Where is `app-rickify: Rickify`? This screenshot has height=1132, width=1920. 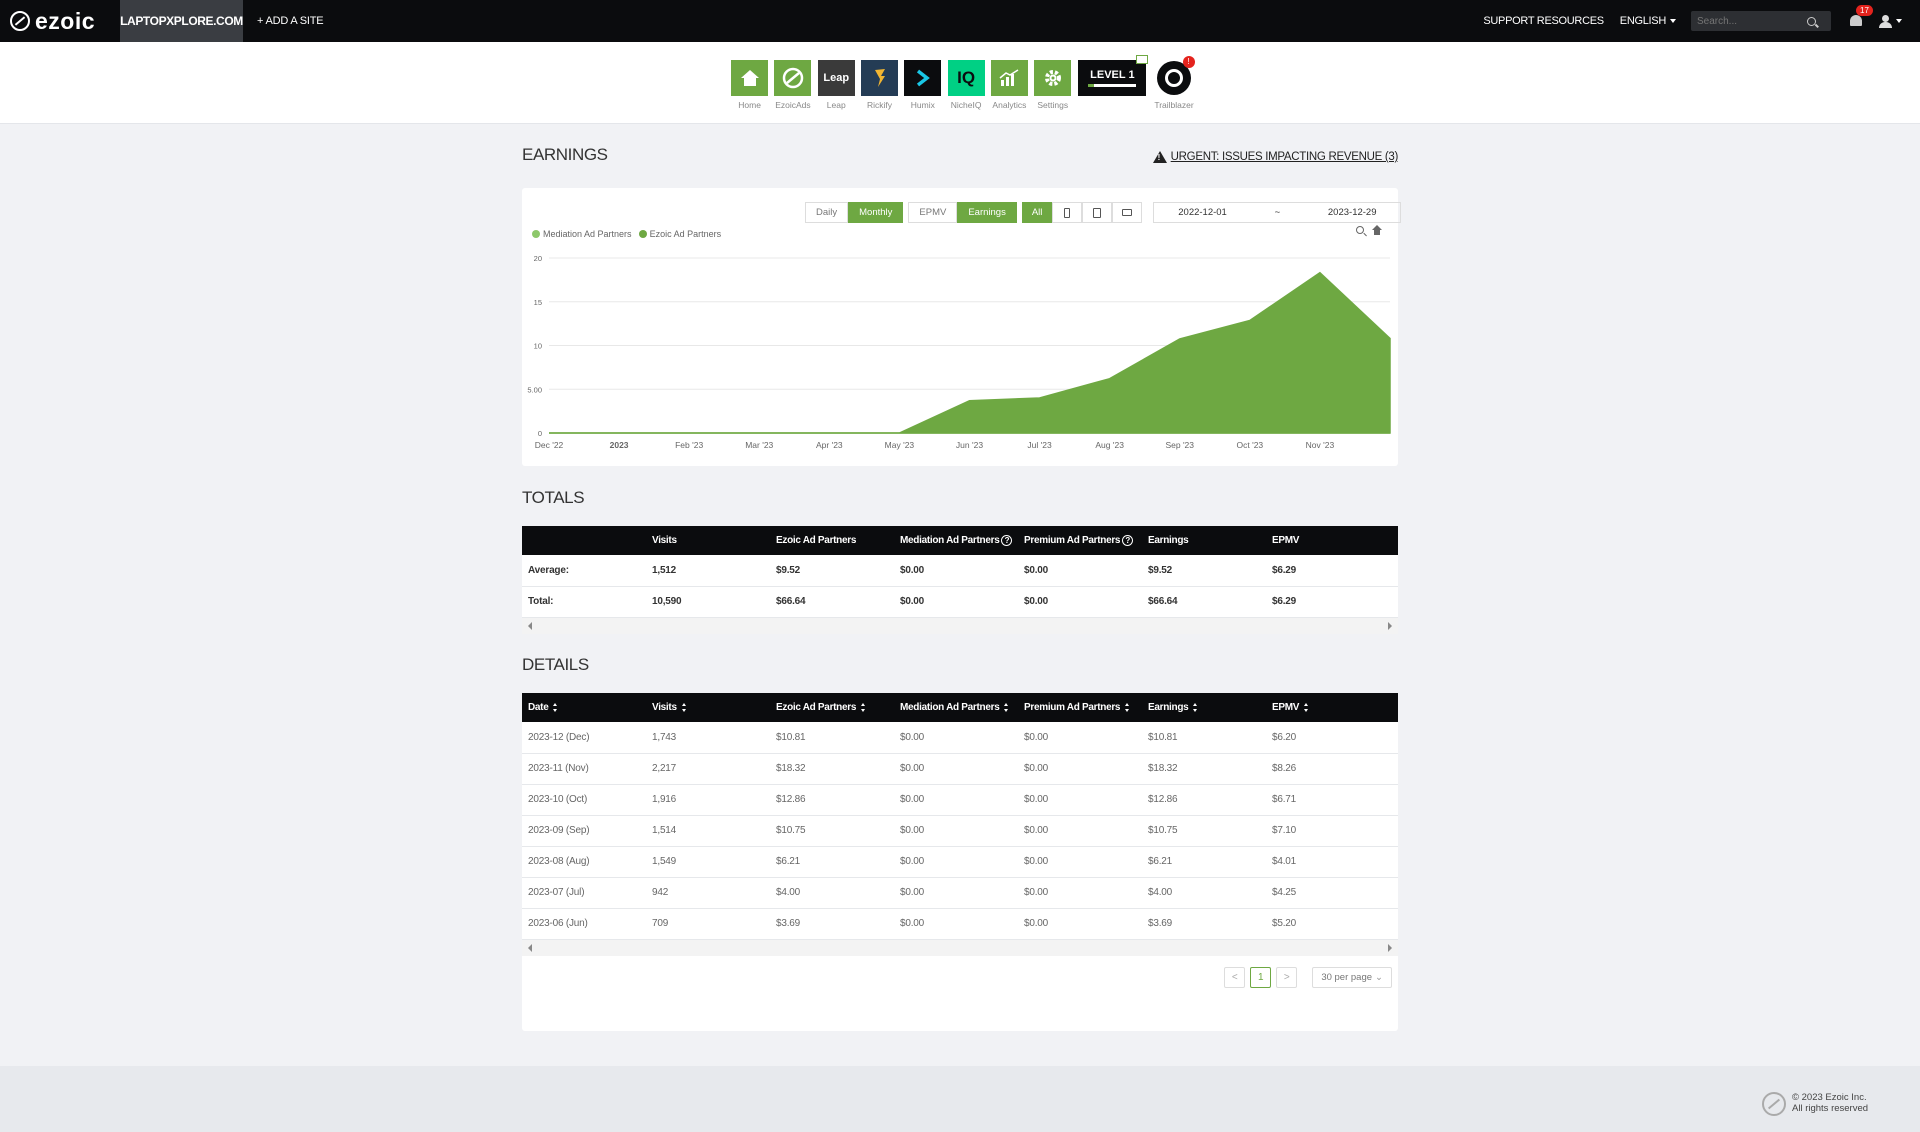
app-rickify: Rickify is located at coordinates (879, 85).